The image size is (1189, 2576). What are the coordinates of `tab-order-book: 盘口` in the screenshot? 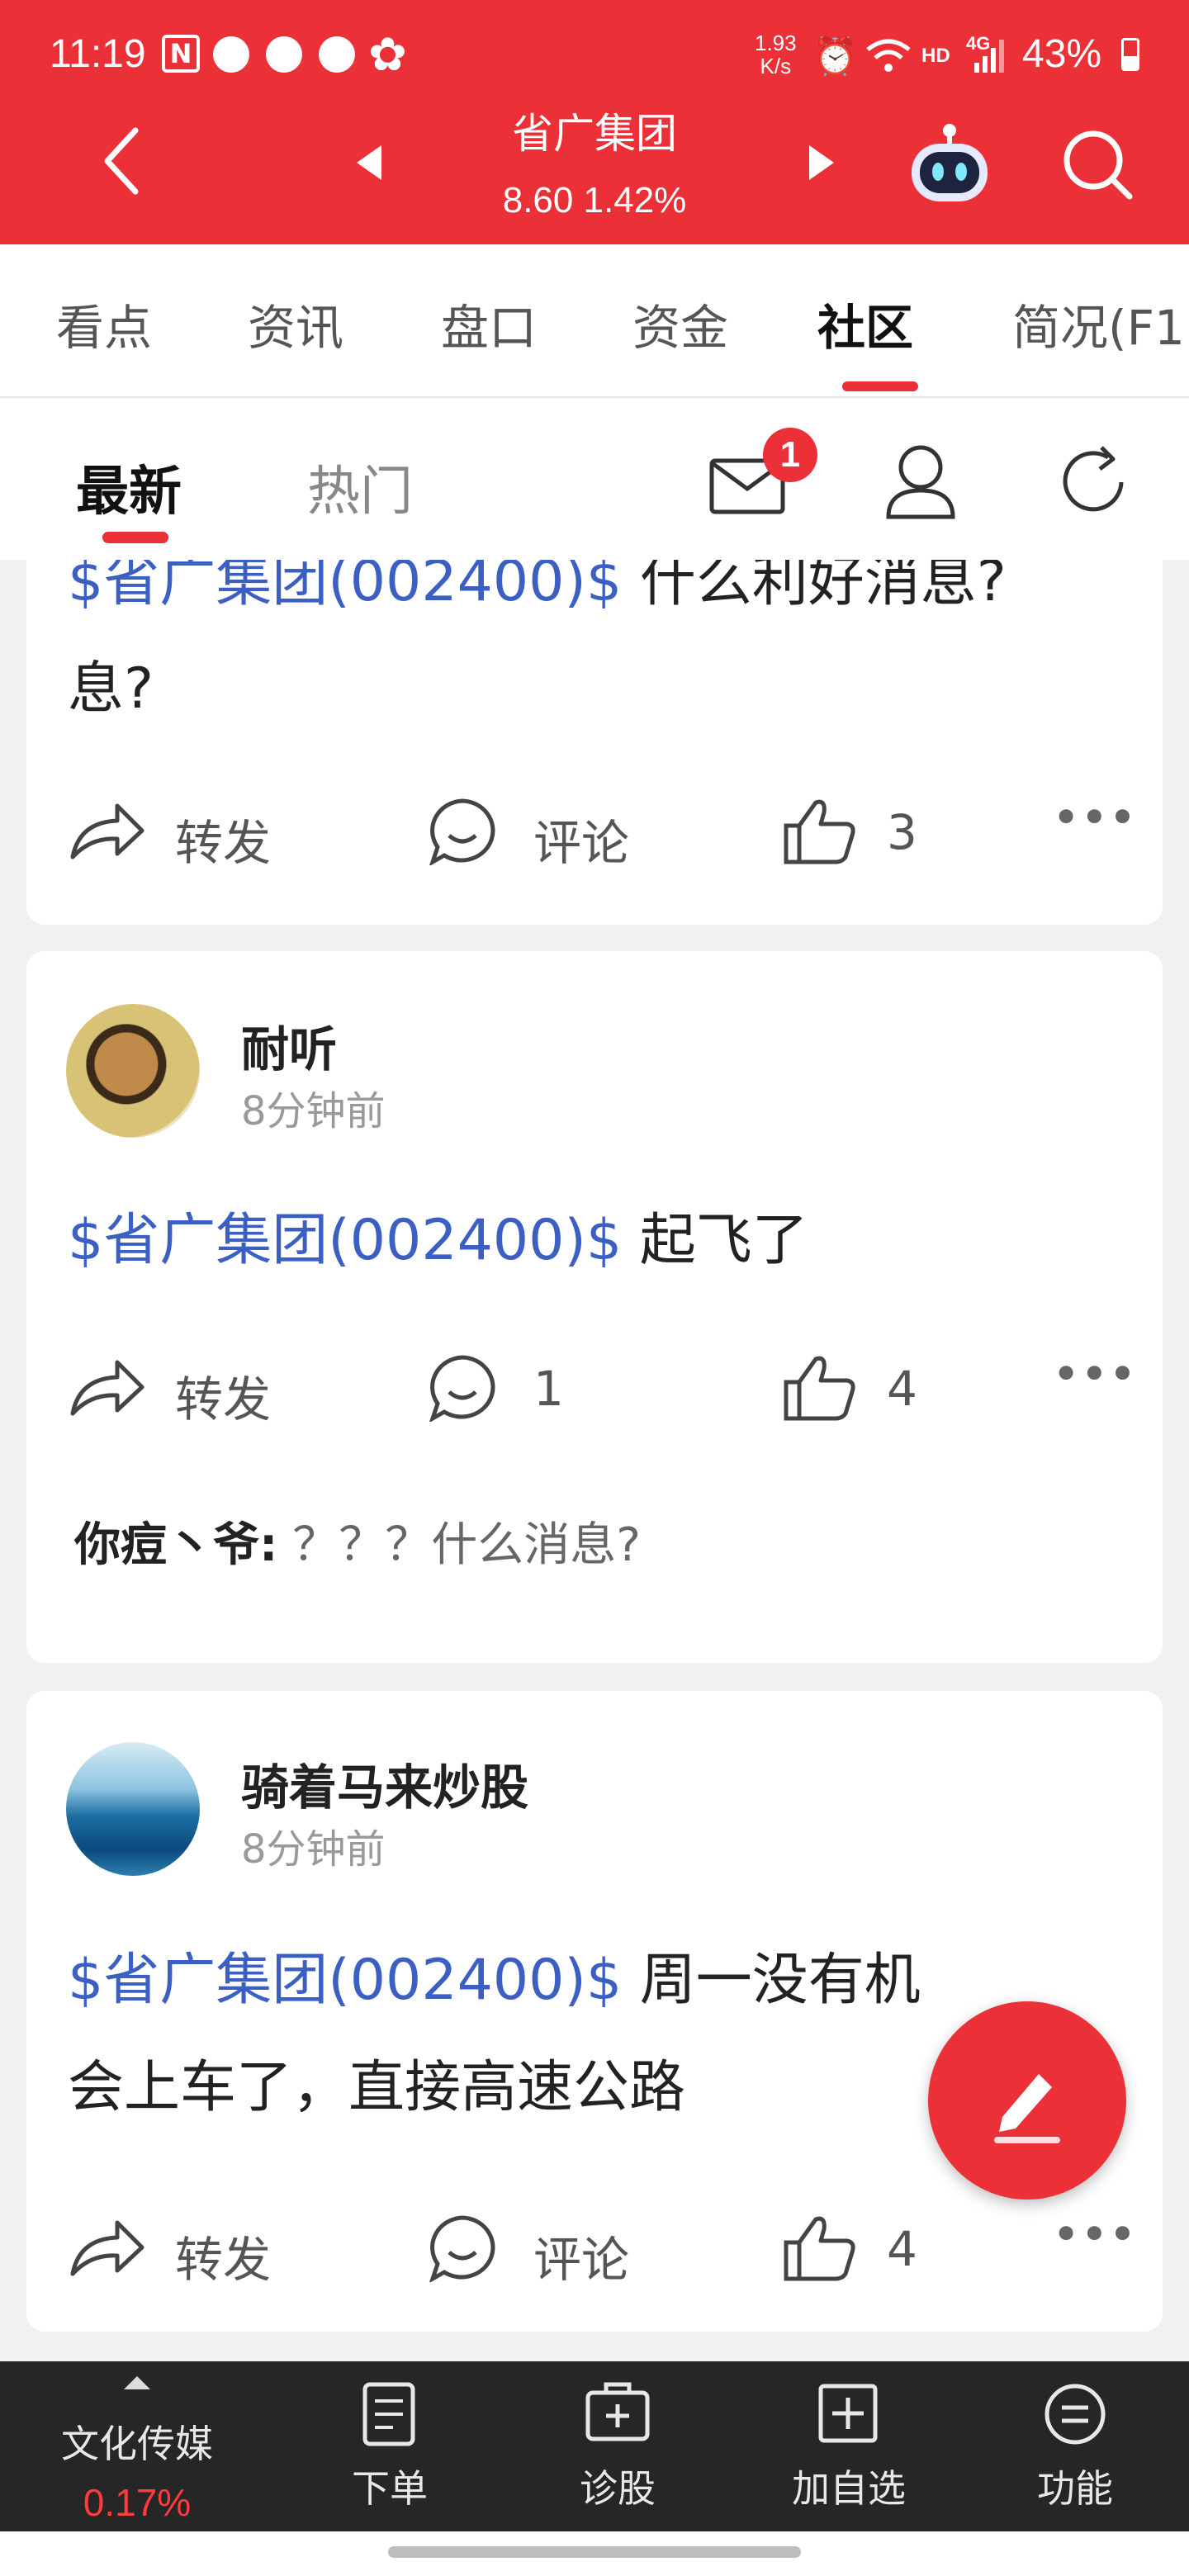 It's located at (489, 323).